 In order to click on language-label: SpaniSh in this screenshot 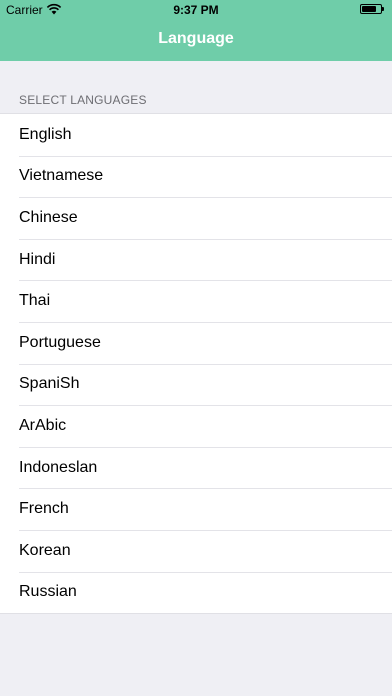, I will do `click(49, 384)`.